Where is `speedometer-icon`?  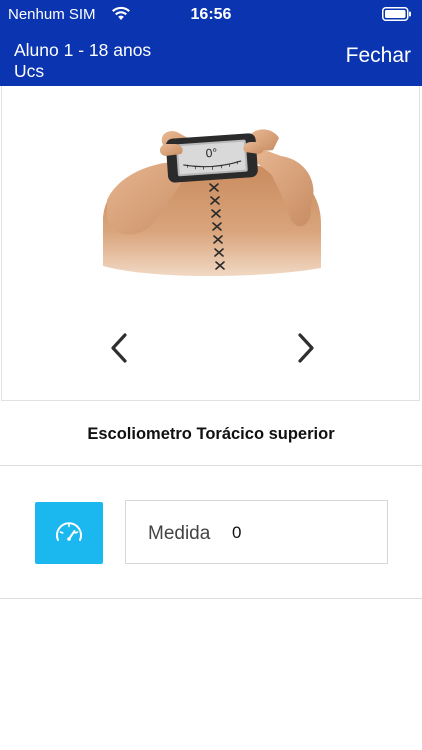 speedometer-icon is located at coordinates (69, 531).